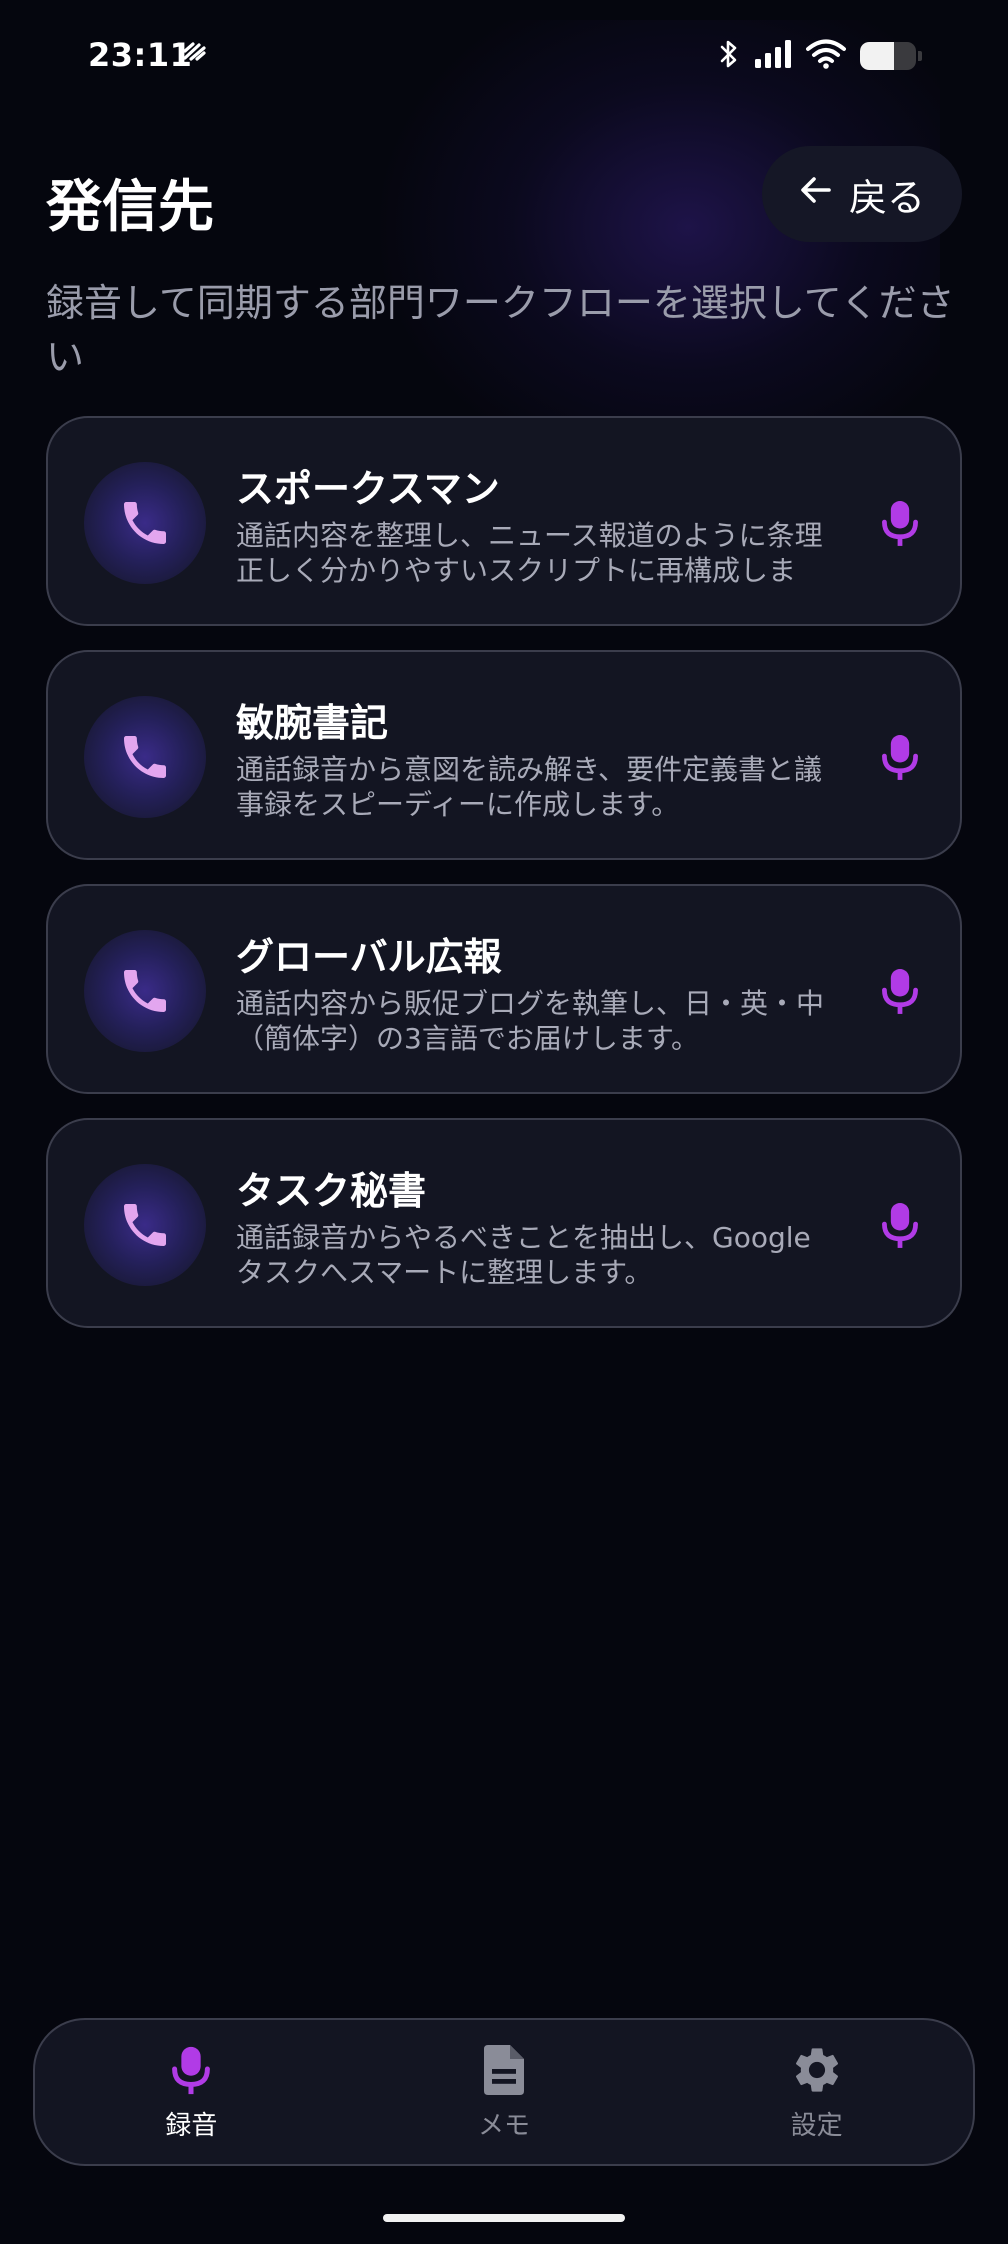  Describe the element at coordinates (312, 723) in the screenshot. I see `workflow-title: 敏腕書記` at that location.